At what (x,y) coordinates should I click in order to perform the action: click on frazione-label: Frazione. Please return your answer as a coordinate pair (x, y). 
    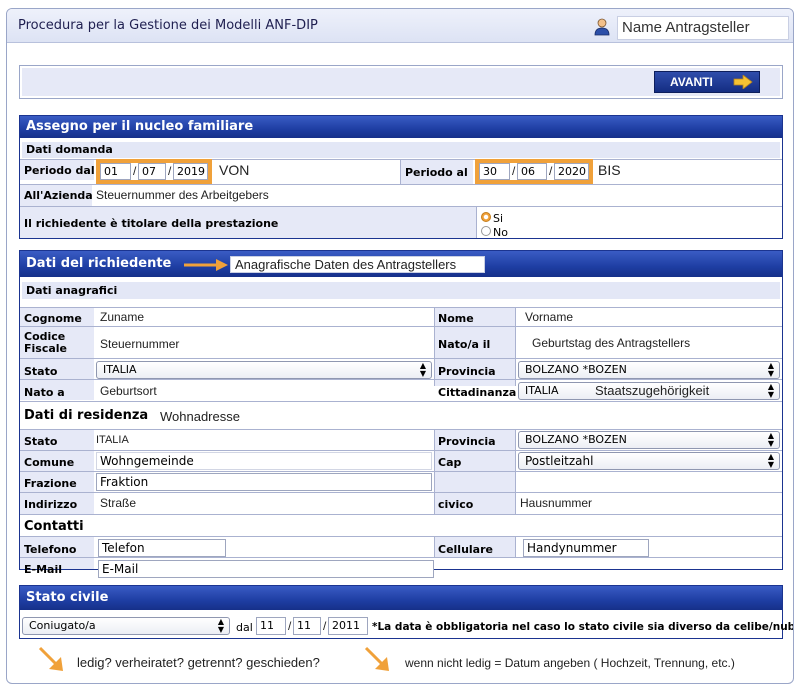
    Looking at the image, I should click on (50, 483).